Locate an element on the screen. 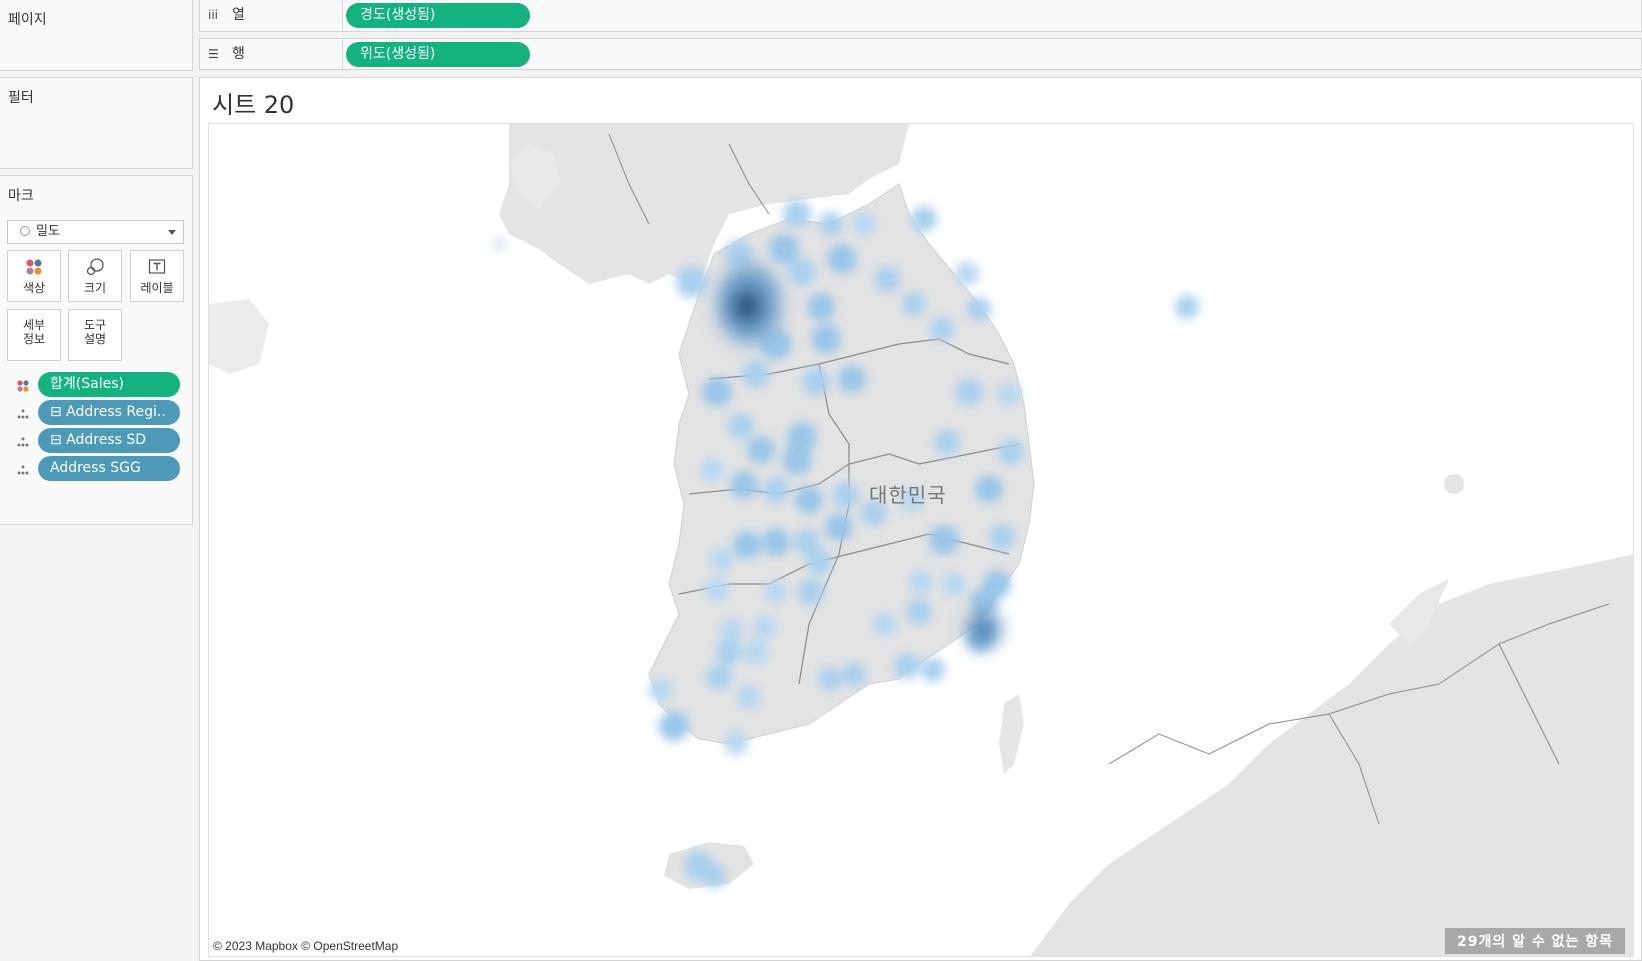  mark-type-dropdown: 밀도 is located at coordinates (95, 232).